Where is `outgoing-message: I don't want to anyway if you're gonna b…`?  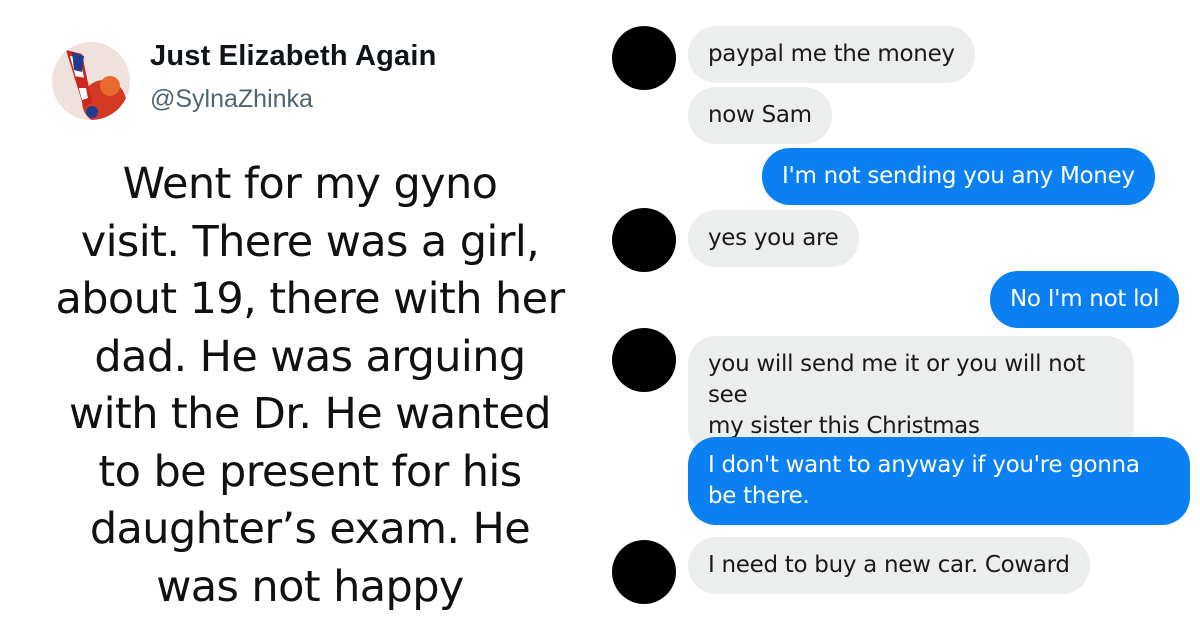
outgoing-message: I don't want to anyway if you're gonna b… is located at coordinates (939, 481).